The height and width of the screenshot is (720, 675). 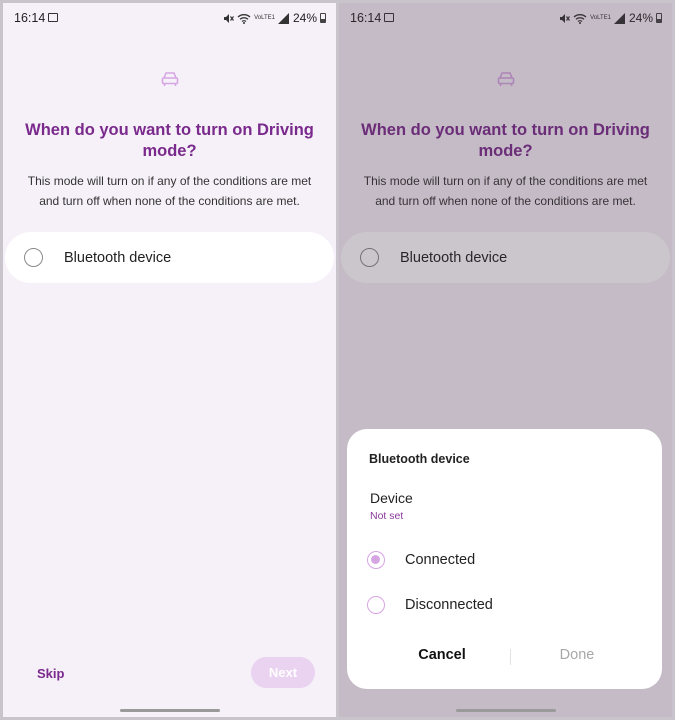 I want to click on bluetooth-radio, so click(x=33, y=257).